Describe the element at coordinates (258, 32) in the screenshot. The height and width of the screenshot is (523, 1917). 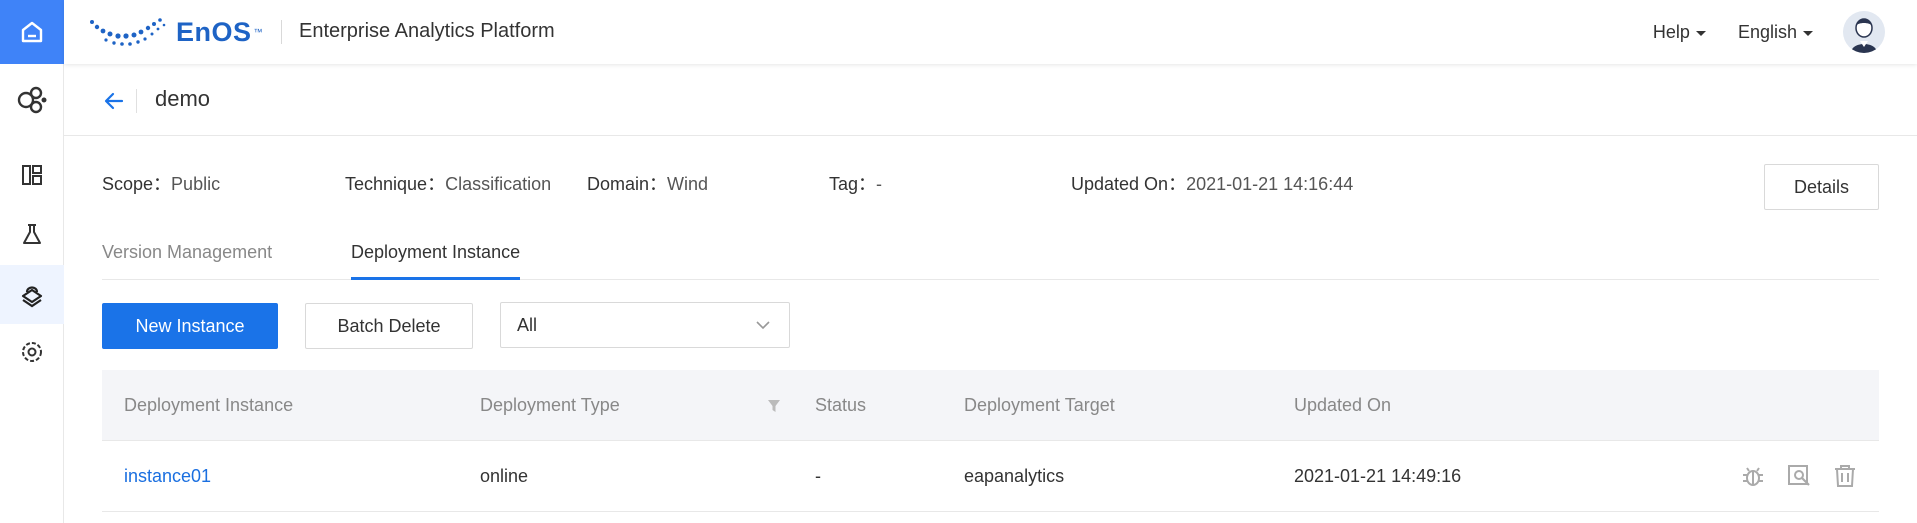
I see `brand-trademark: ™` at that location.